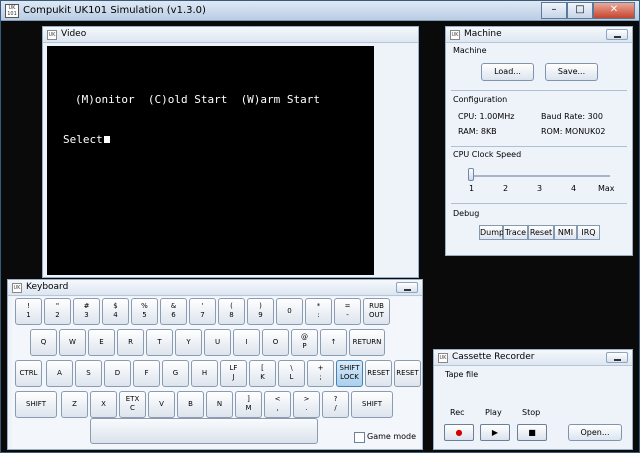  Describe the element at coordinates (43, 342) in the screenshot. I see `key-q: Q` at that location.